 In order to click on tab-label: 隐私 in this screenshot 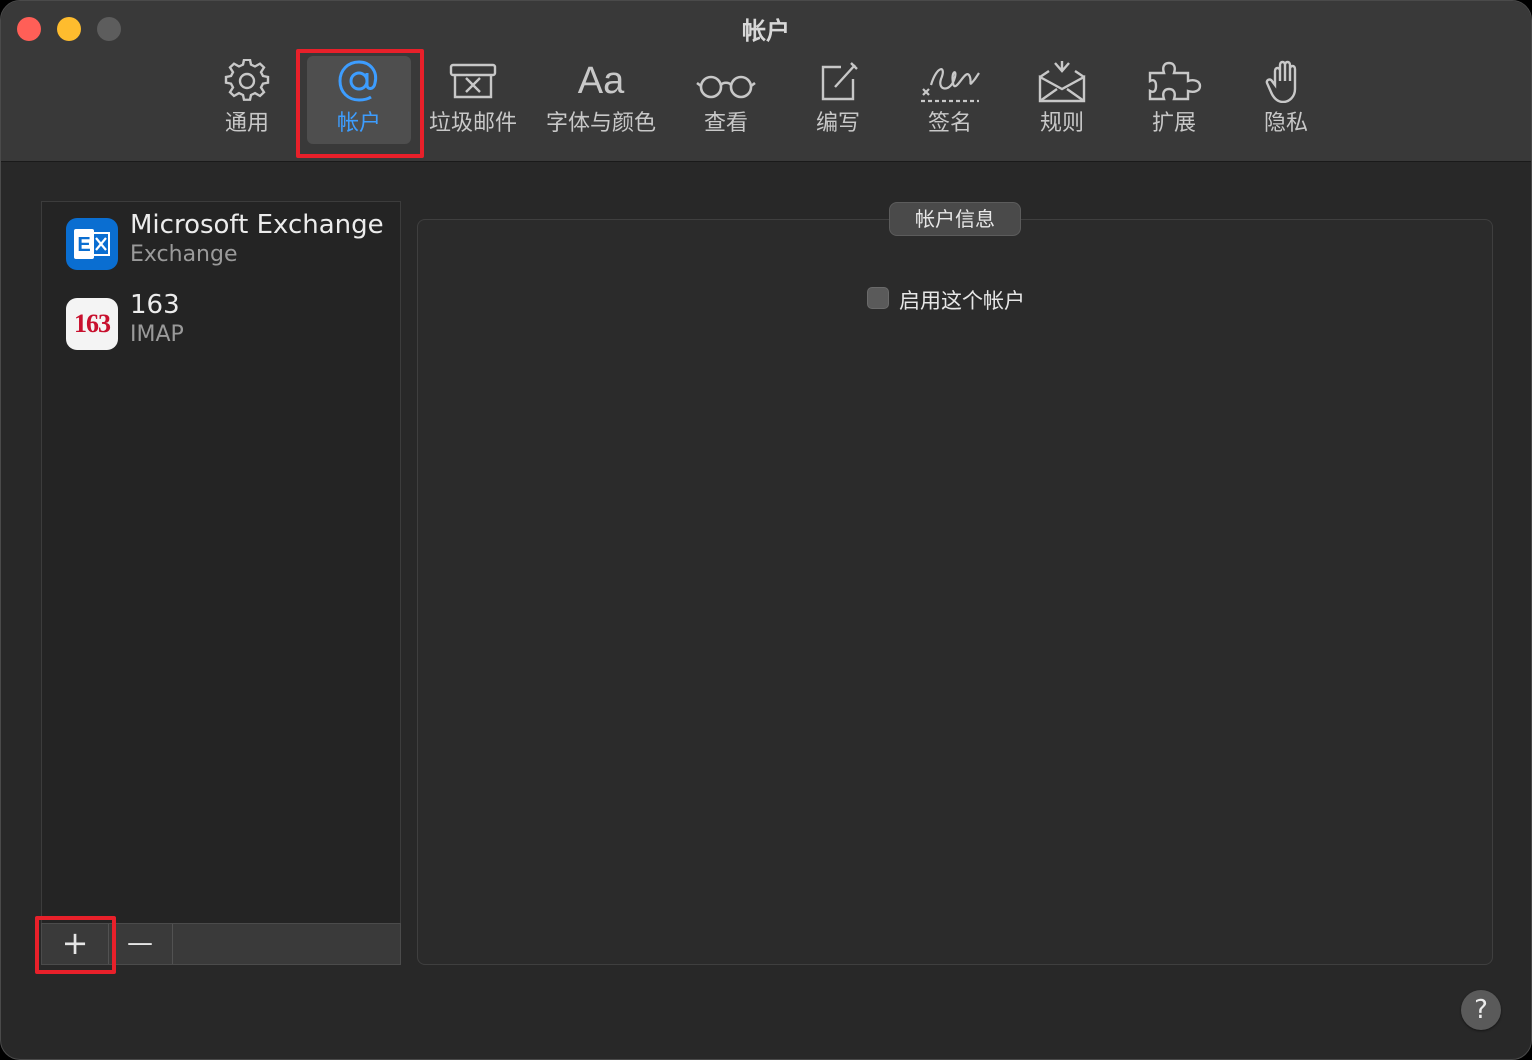, I will do `click(1285, 123)`.